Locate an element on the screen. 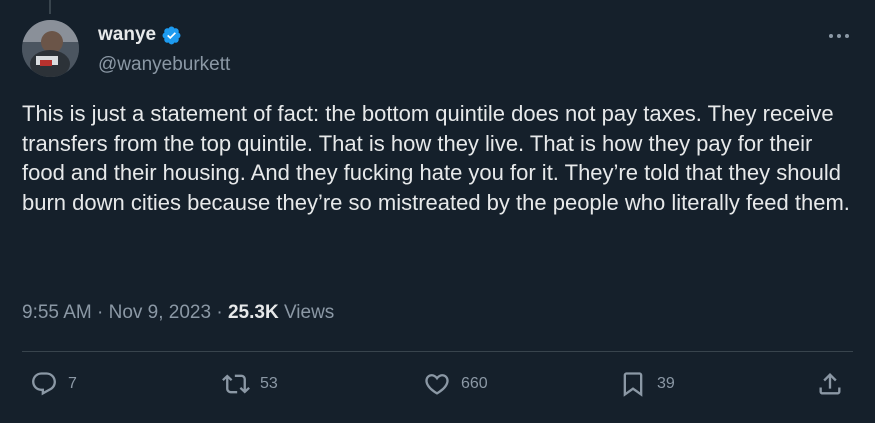 The width and height of the screenshot is (875, 423). more-dots-icon is located at coordinates (839, 36).